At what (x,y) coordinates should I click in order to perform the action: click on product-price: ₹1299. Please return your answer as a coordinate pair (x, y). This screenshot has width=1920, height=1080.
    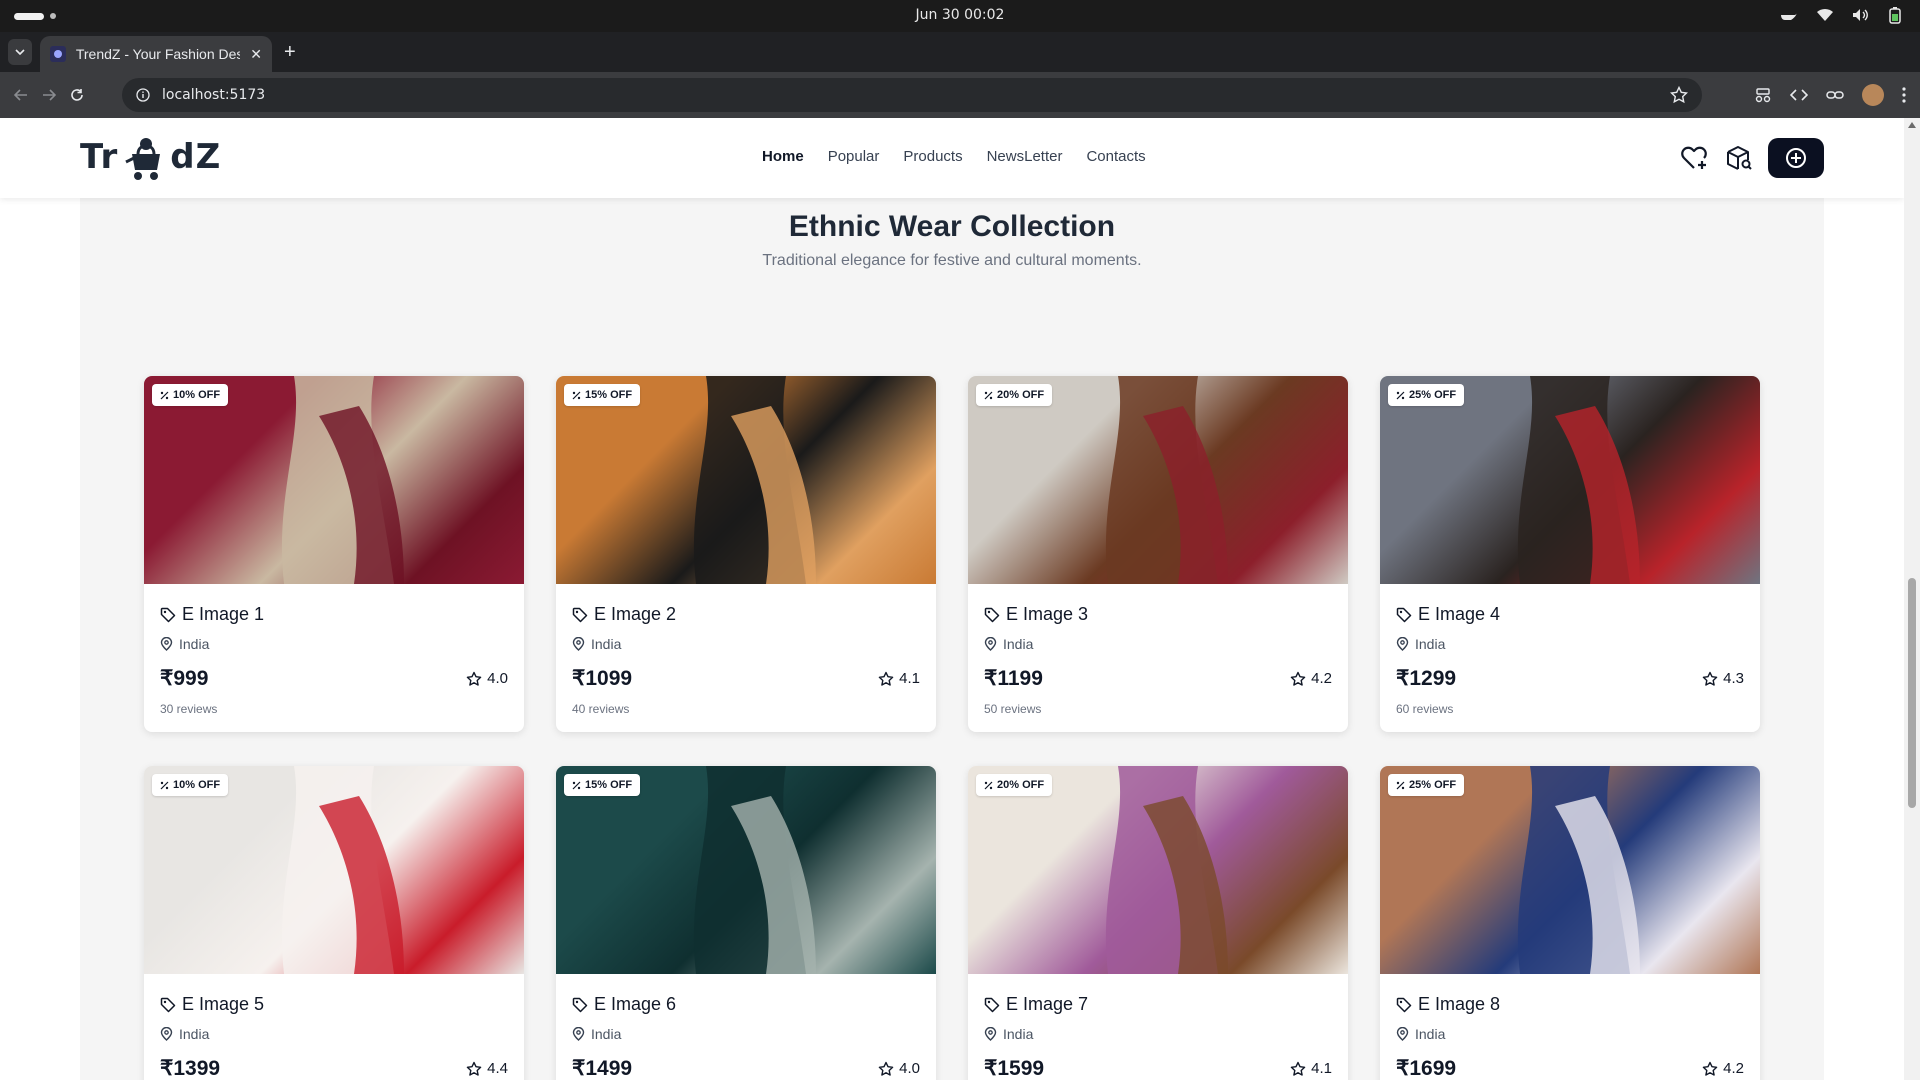
    Looking at the image, I should click on (1426, 678).